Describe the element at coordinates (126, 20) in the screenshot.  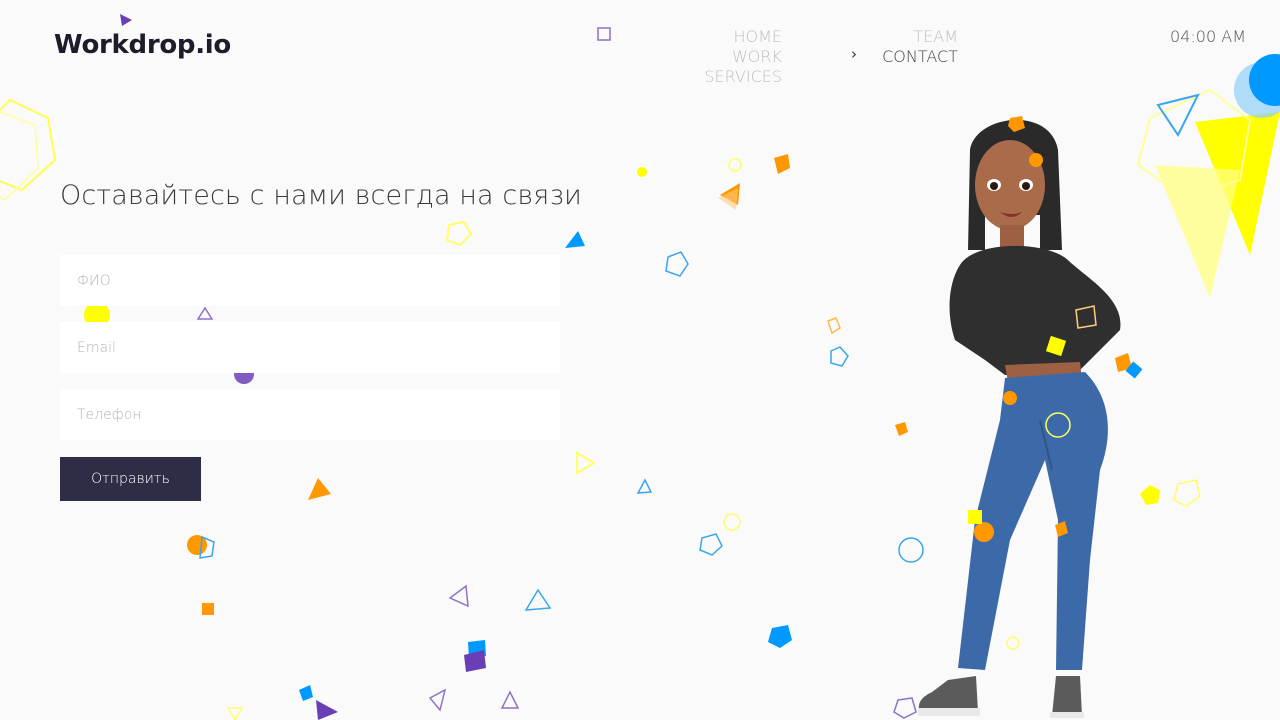
I see `triangle-icon` at that location.